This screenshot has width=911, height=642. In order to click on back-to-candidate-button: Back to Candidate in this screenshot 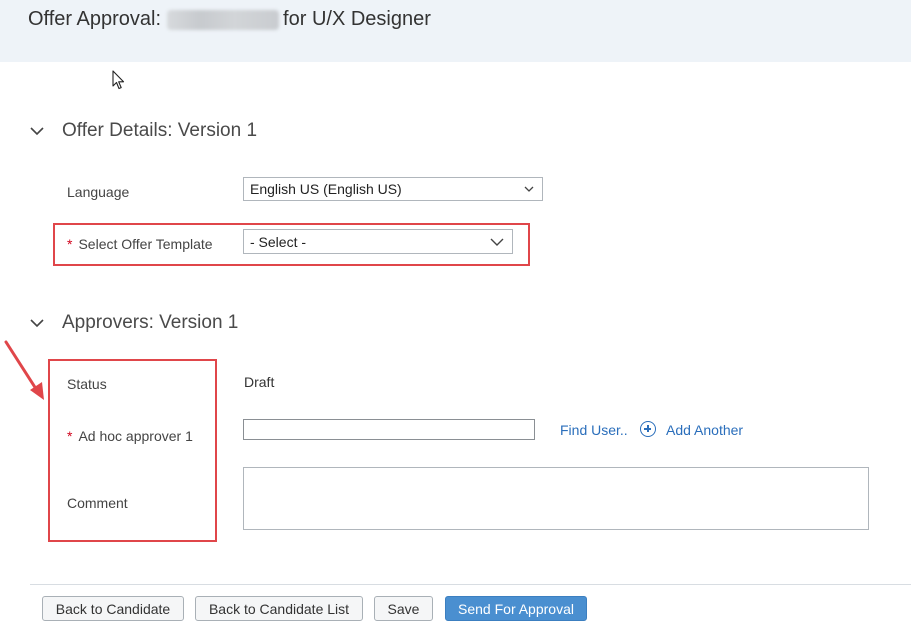, I will do `click(113, 608)`.